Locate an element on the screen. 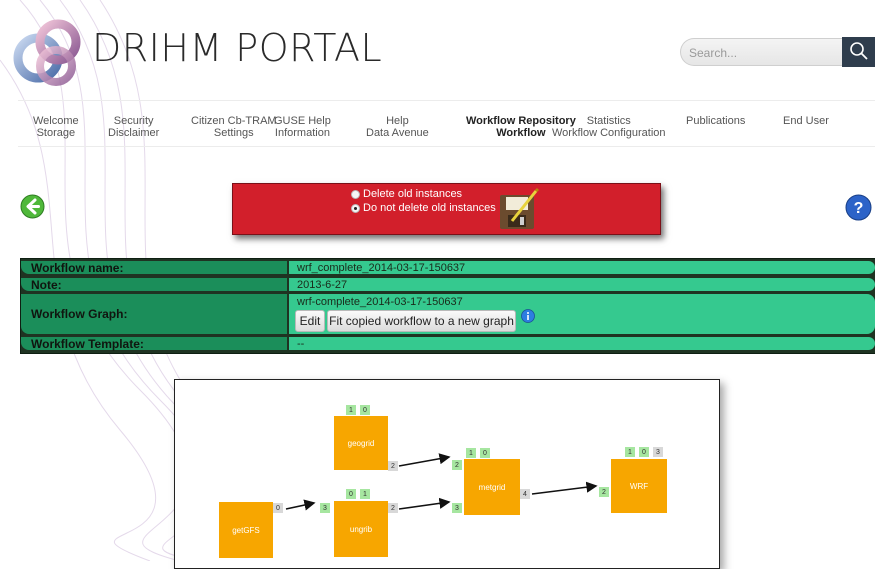  nav-item-security: Security Disclaimer is located at coordinates (133, 127).